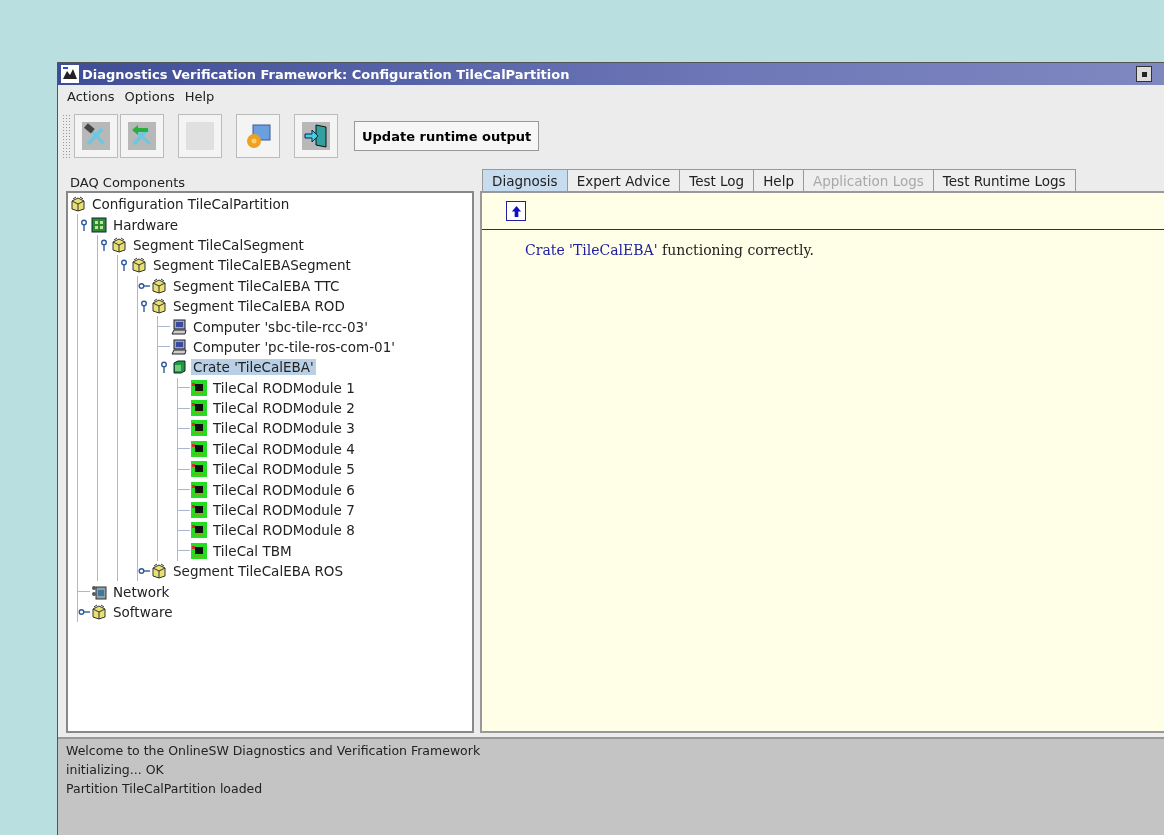 This screenshot has width=1164, height=835. I want to click on tree-item: TileCal RODModule 8, so click(284, 530).